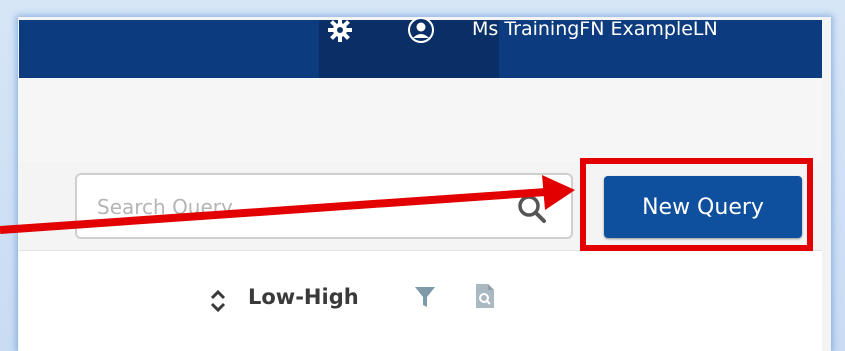 This screenshot has height=351, width=845. Describe the element at coordinates (218, 301) in the screenshot. I see `sort-updown-icon` at that location.